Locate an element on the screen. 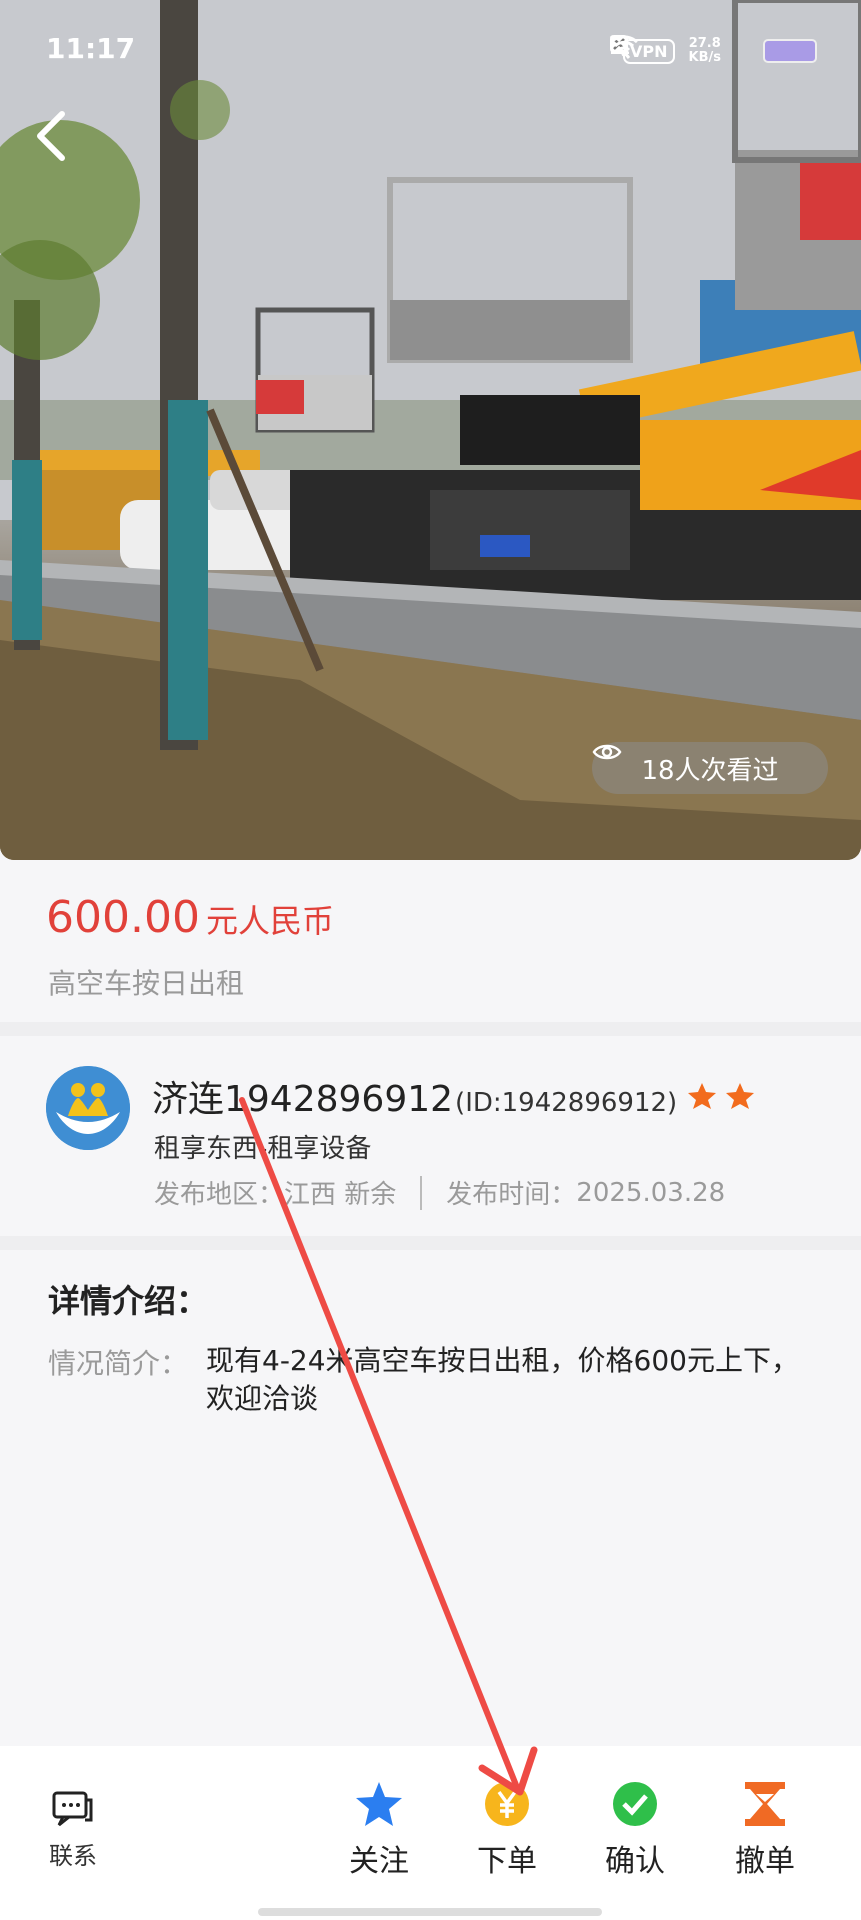  confirm-button: 确认 is located at coordinates (635, 1830).